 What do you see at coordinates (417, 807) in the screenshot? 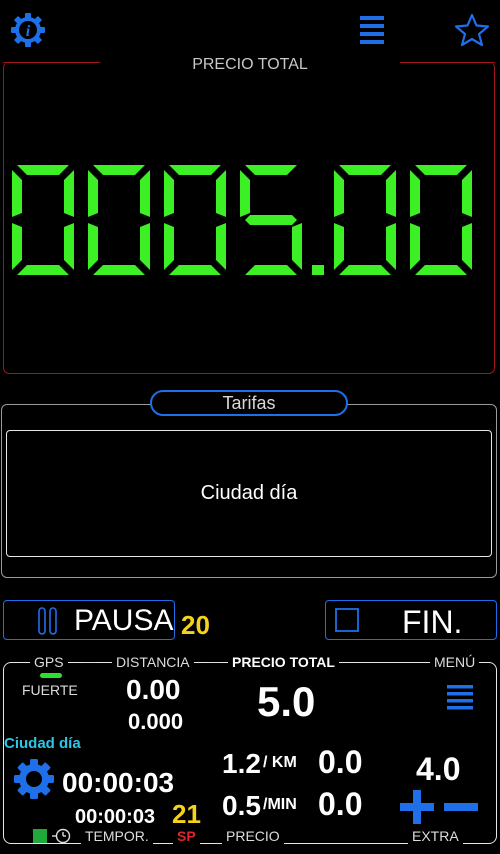
I see `plus-icon` at bounding box center [417, 807].